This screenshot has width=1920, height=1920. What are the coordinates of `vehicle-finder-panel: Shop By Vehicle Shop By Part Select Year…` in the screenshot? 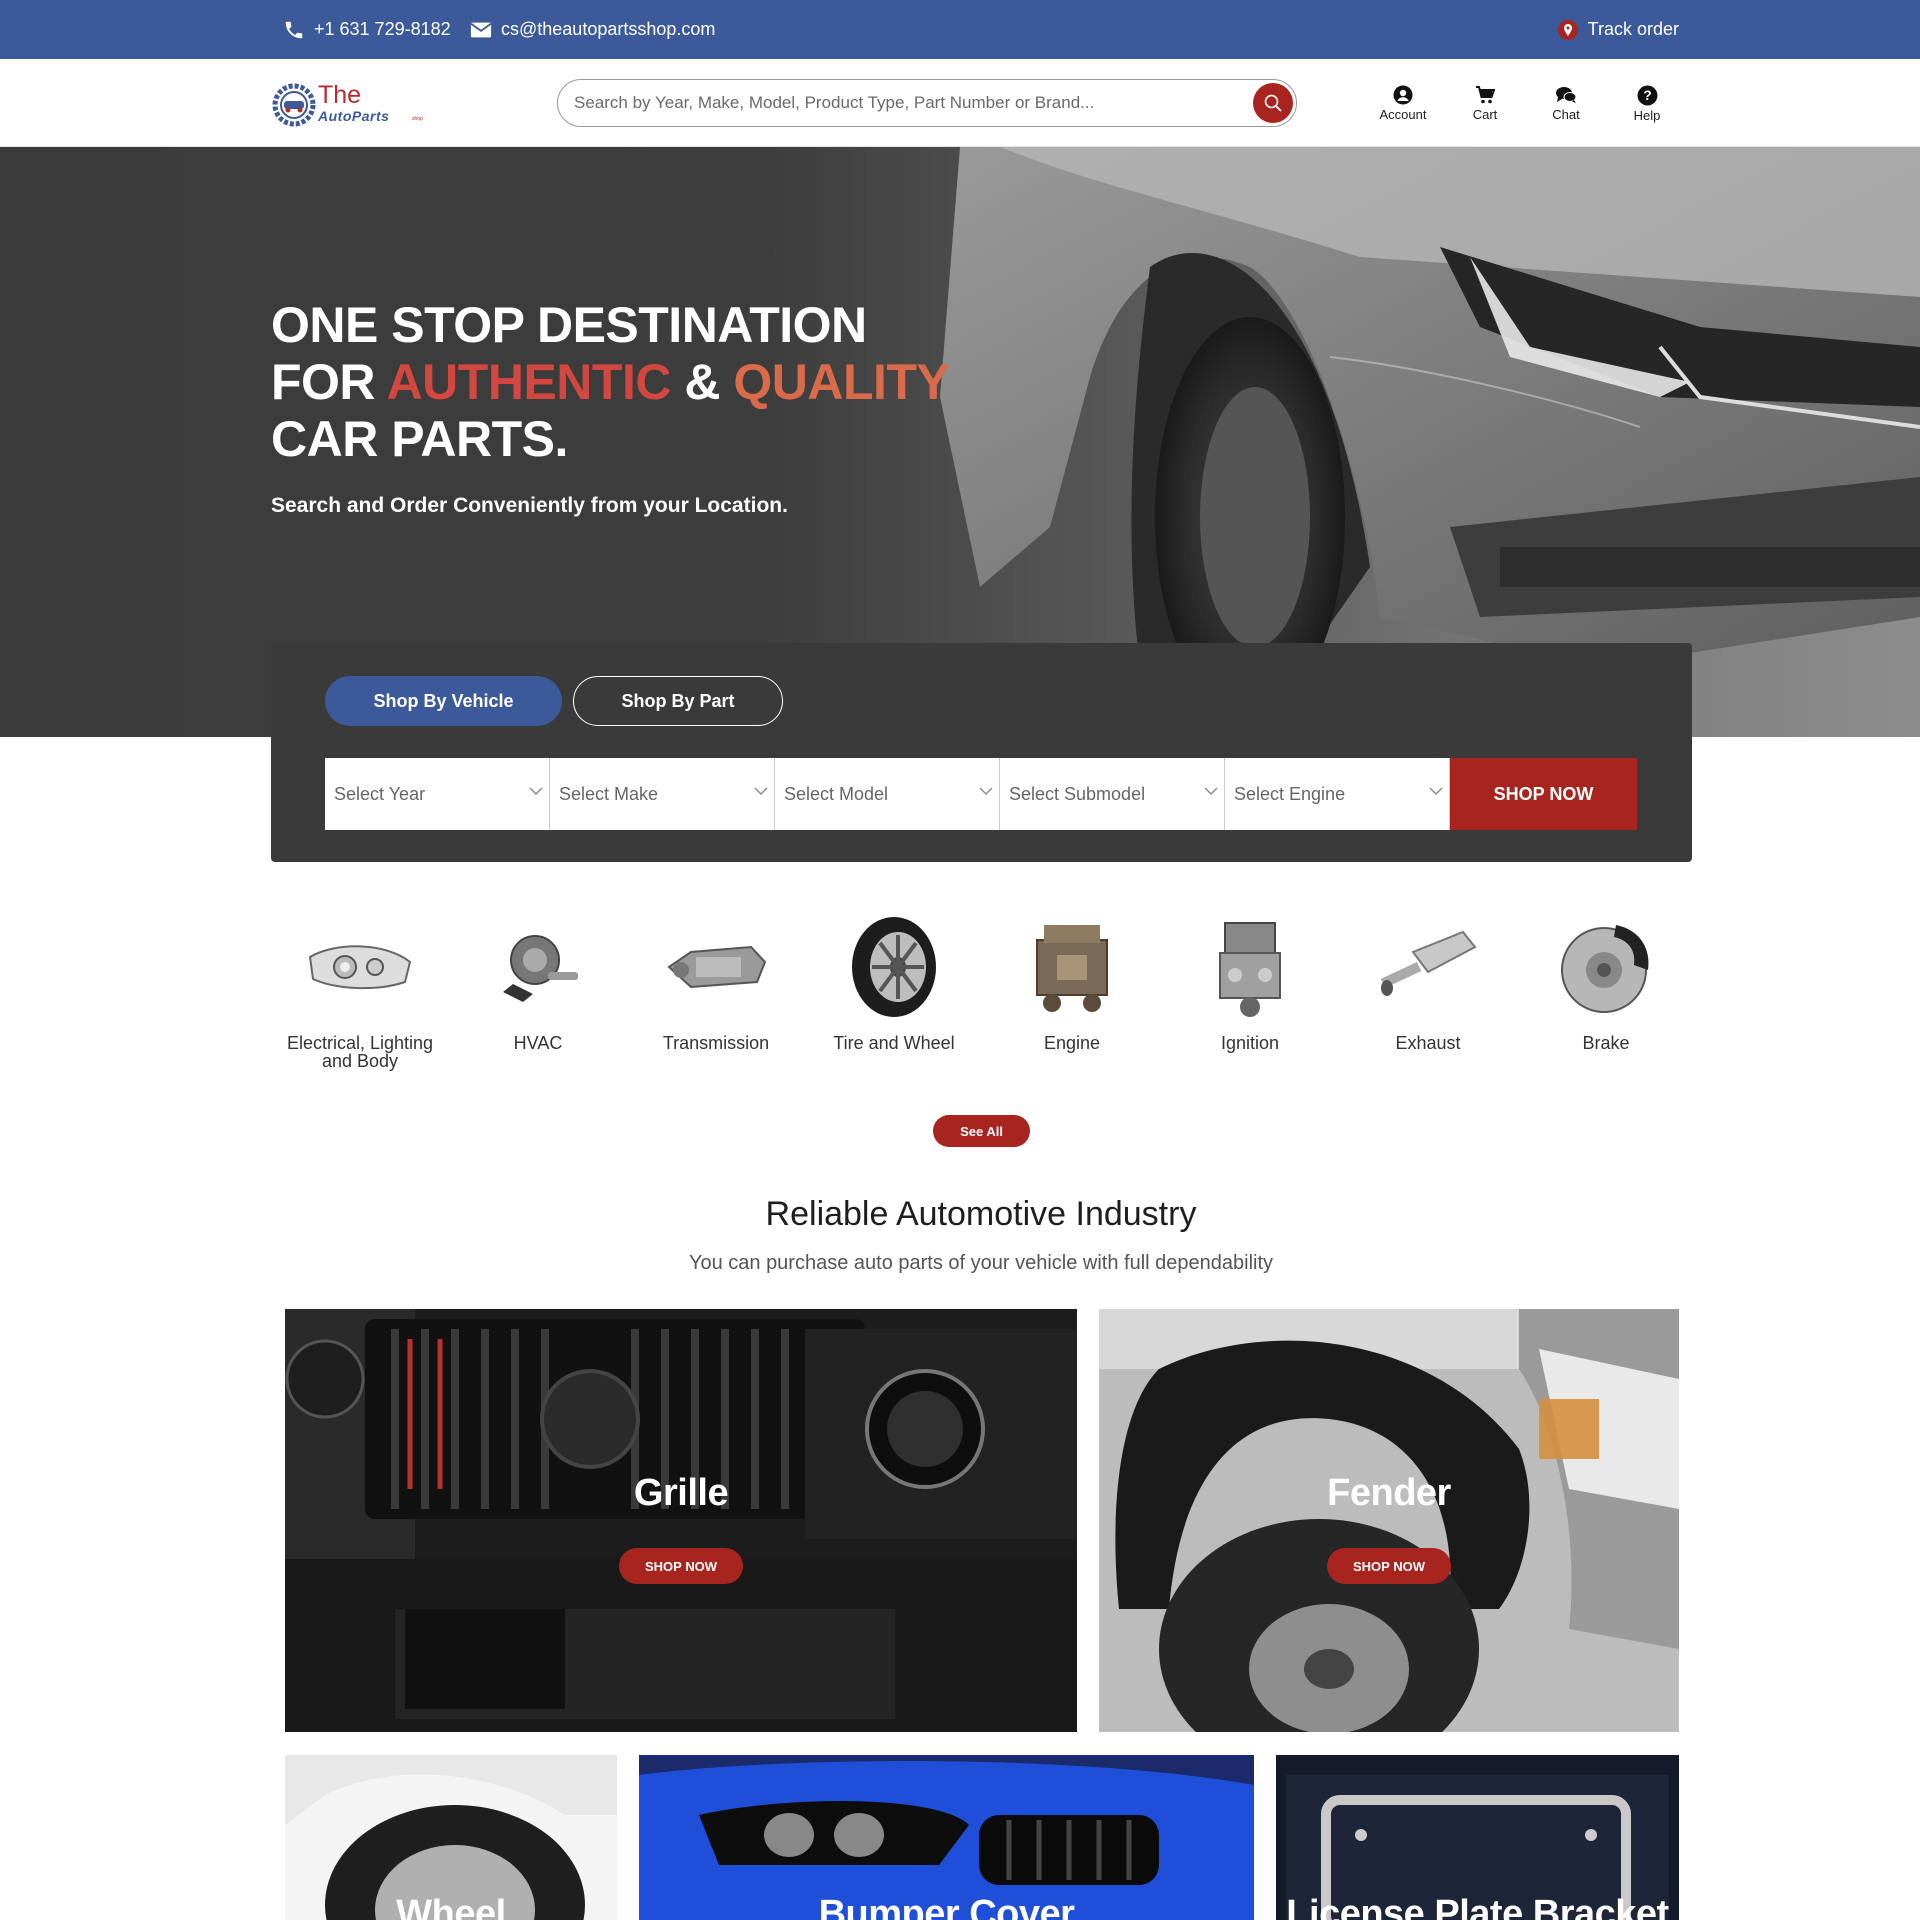 It's located at (981, 752).